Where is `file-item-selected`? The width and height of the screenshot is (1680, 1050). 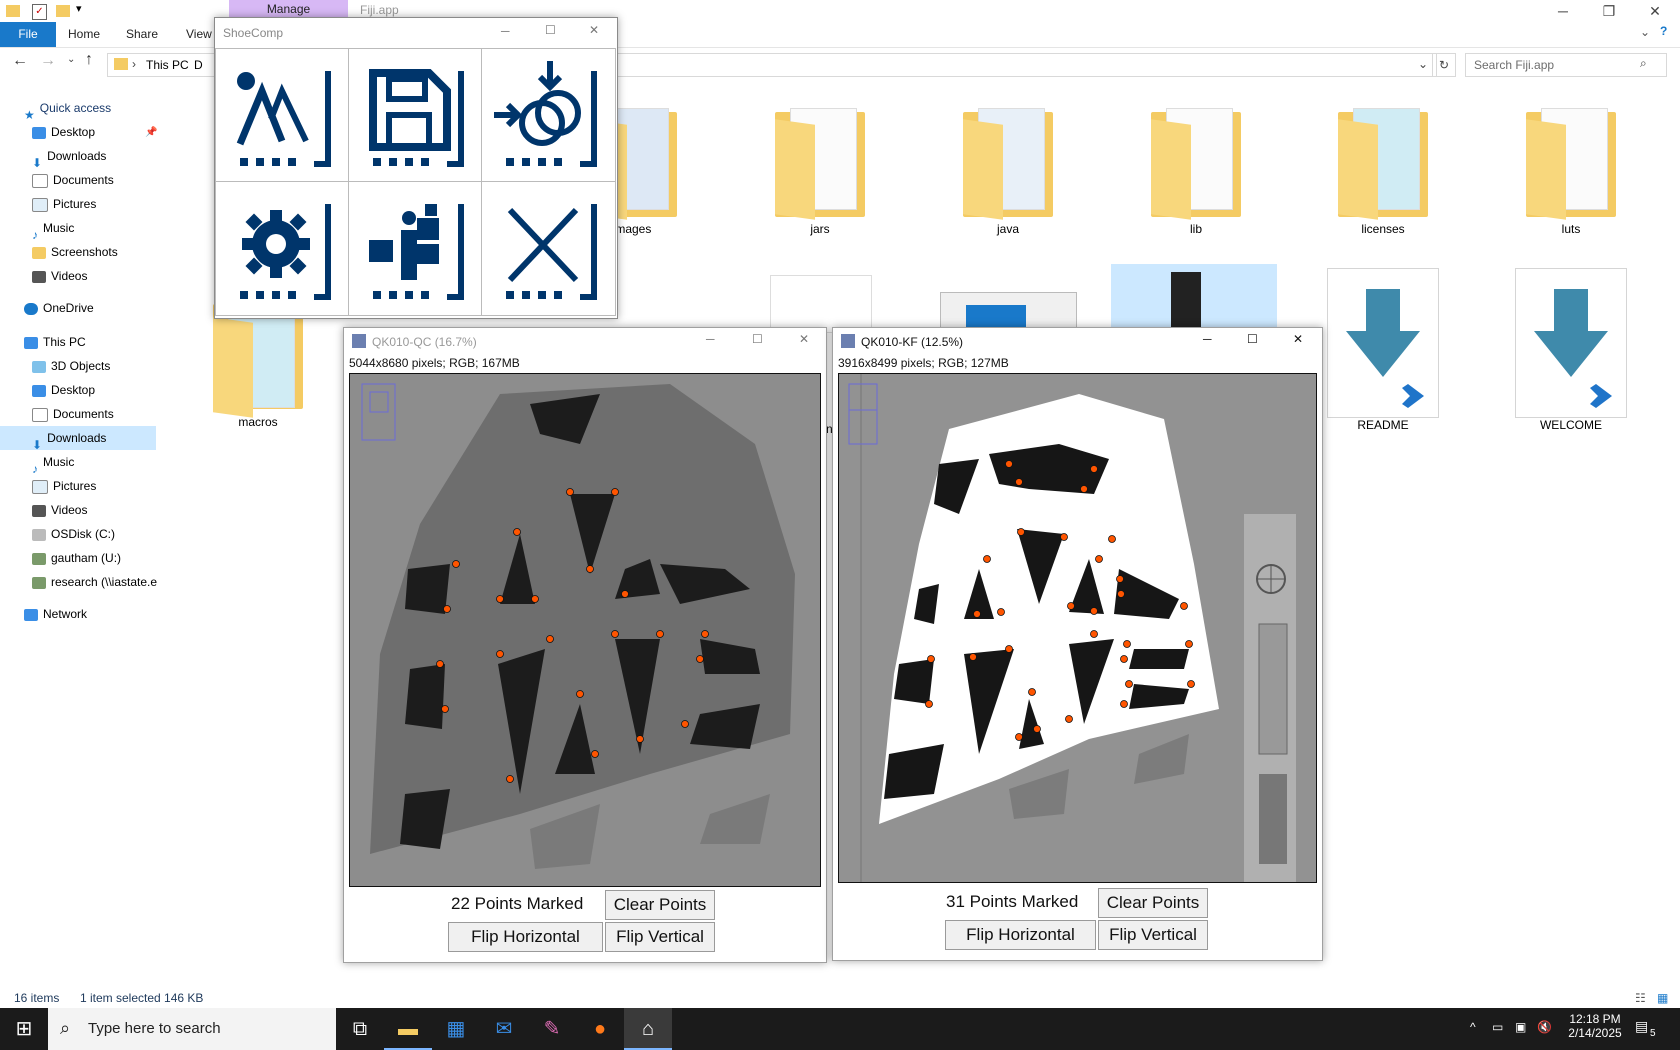 file-item-selected is located at coordinates (1194, 297).